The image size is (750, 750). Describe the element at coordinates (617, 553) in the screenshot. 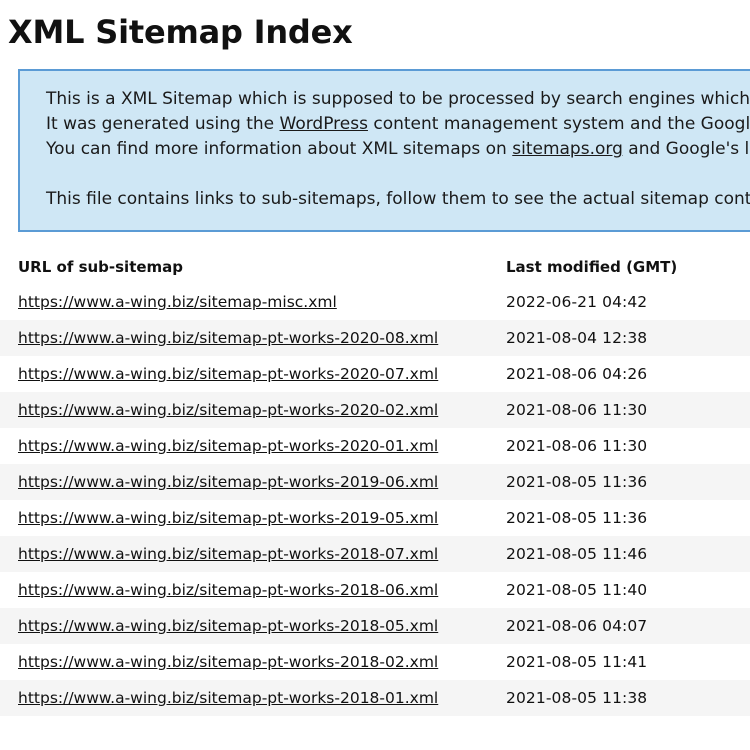

I see `cell-last-modified: 2021-08-05 11:46` at that location.